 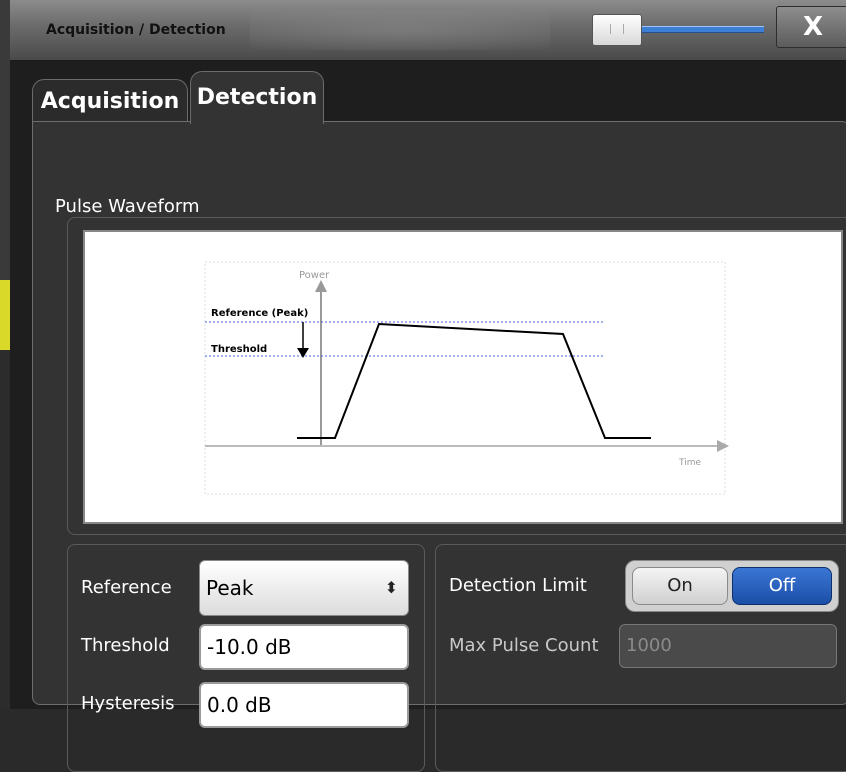 I want to click on pulse-trace, so click(x=474, y=380).